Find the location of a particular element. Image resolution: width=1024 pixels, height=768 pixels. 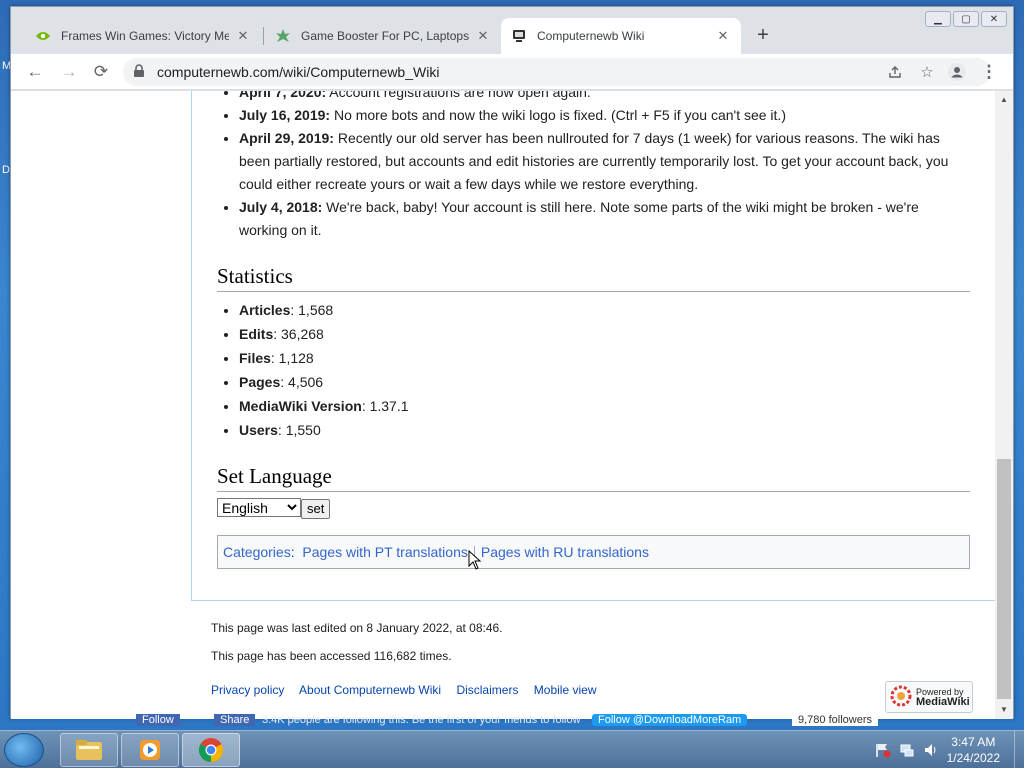

computernewb-icon is located at coordinates (519, 36).